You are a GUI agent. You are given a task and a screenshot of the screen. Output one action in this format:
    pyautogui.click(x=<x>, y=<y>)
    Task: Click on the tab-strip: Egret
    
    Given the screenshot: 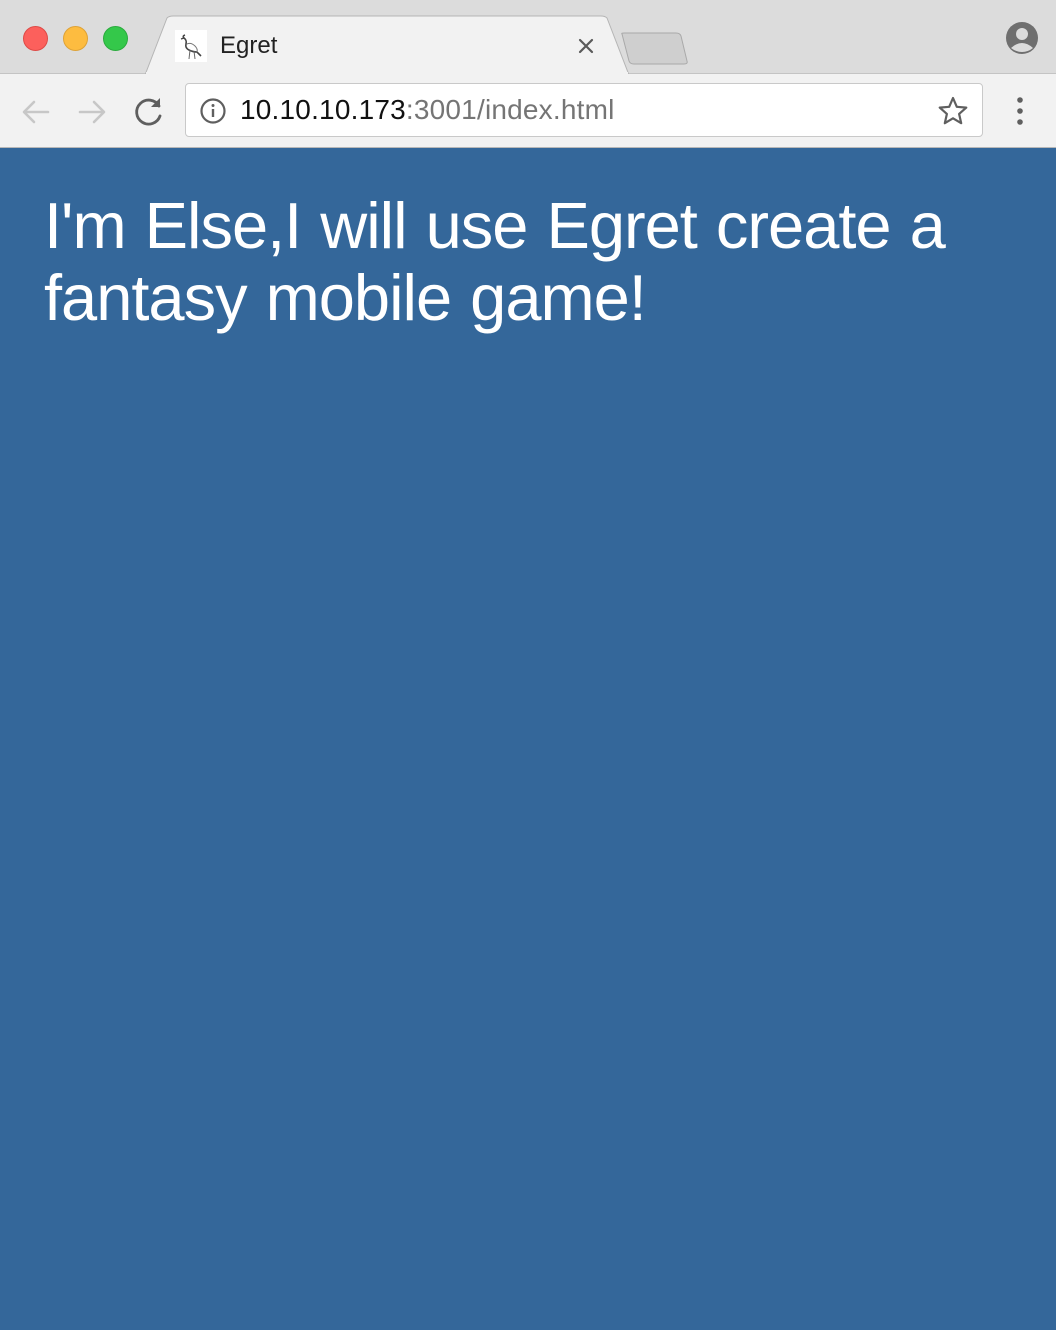 What is the action you would take?
    pyautogui.click(x=528, y=37)
    